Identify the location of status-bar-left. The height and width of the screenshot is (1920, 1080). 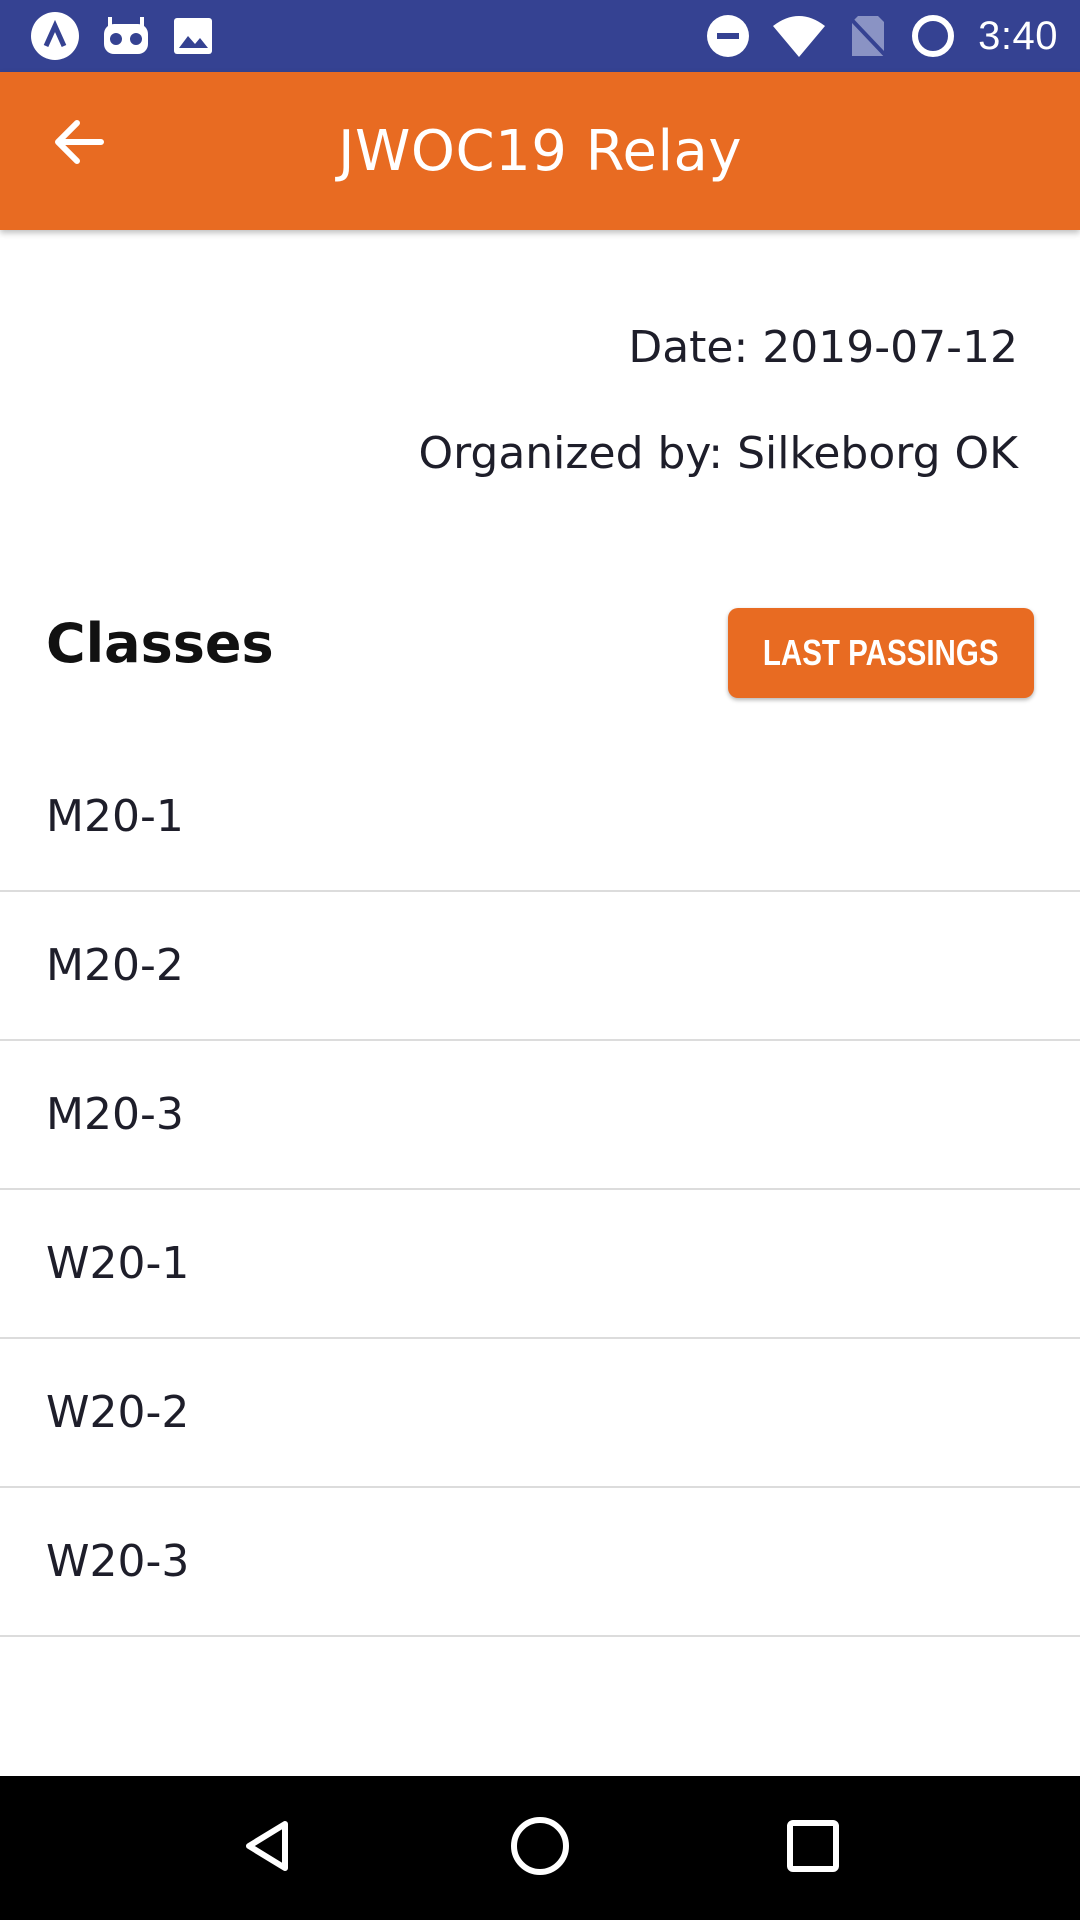
(122, 36).